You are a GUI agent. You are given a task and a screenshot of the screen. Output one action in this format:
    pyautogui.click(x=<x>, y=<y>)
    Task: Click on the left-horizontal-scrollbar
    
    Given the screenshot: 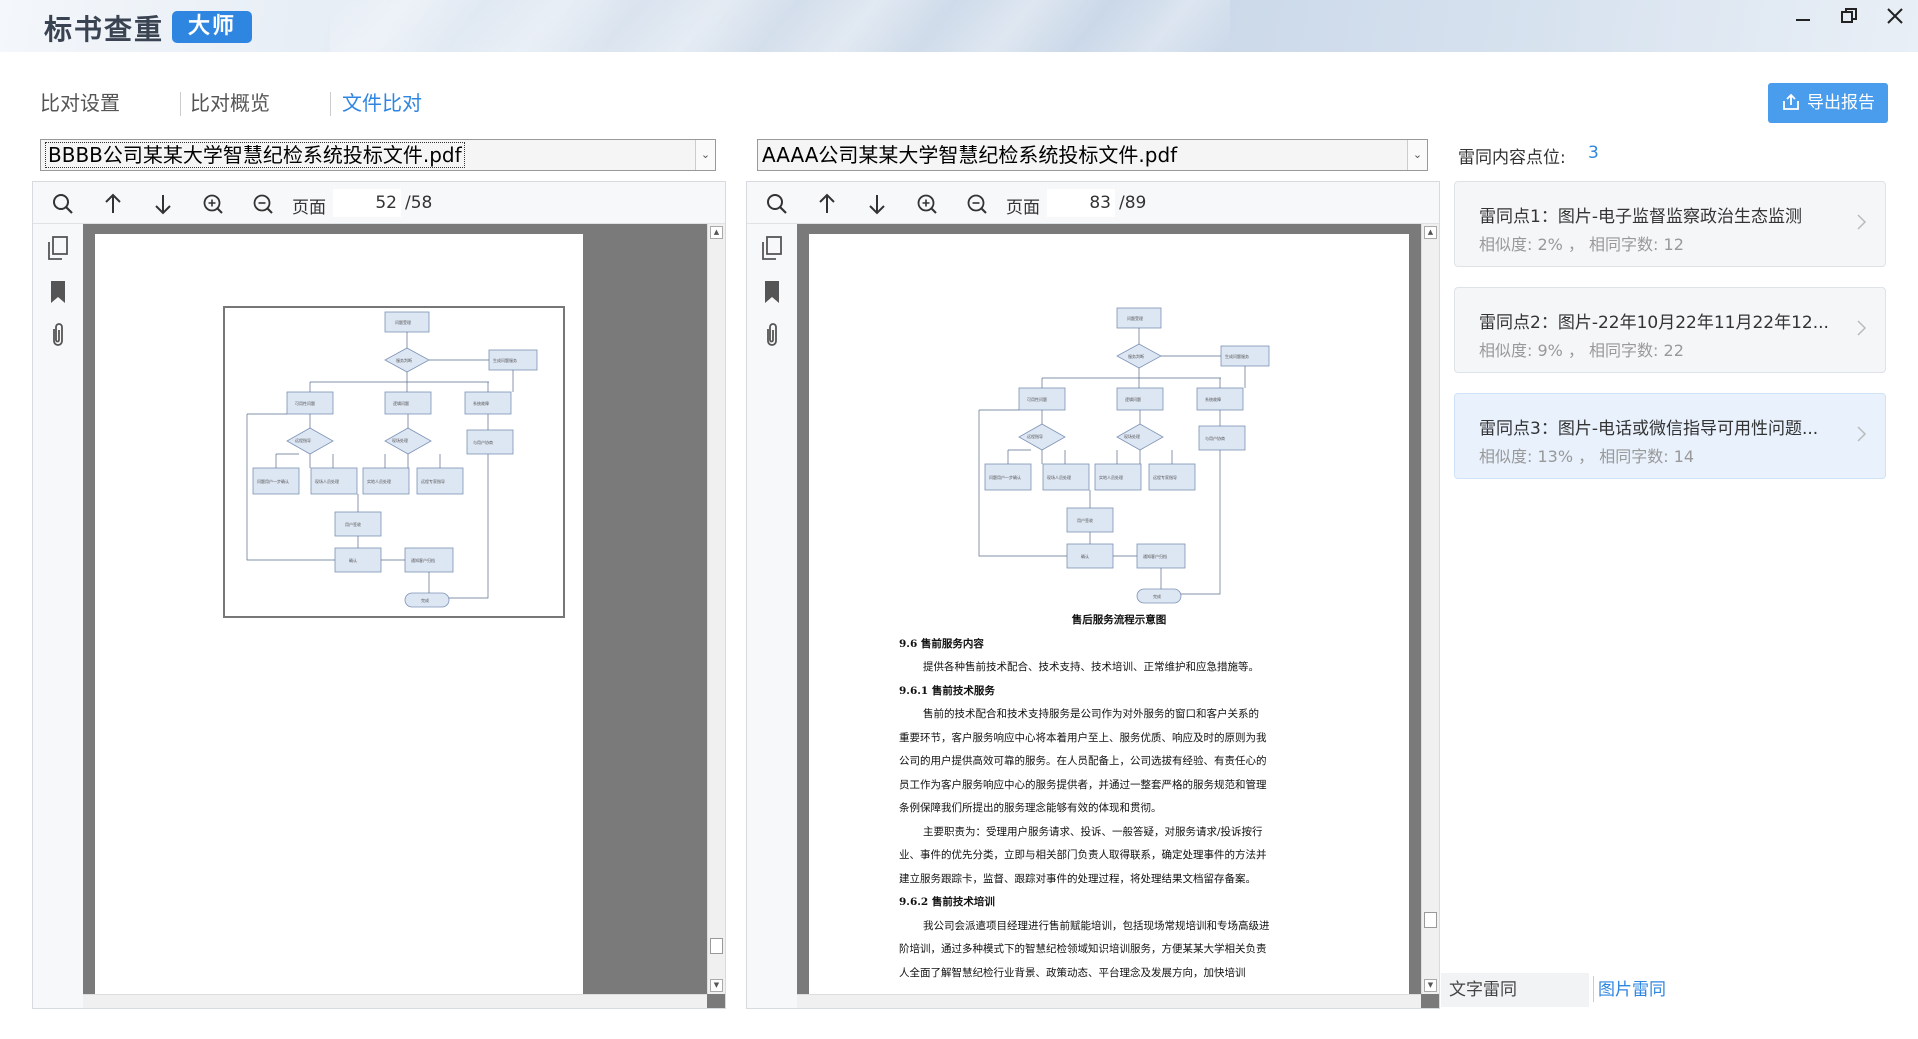 What is the action you would take?
    pyautogui.click(x=395, y=1001)
    